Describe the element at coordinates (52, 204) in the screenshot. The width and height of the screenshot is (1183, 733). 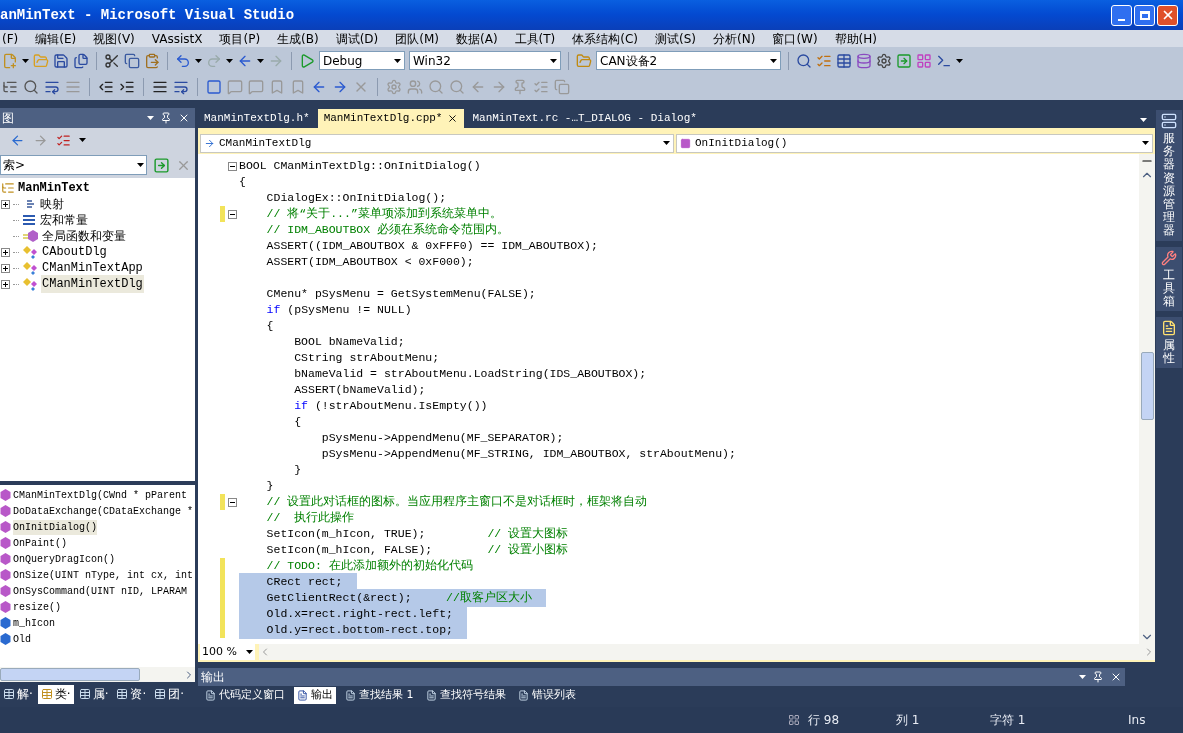
I see `tree-item: 映射` at that location.